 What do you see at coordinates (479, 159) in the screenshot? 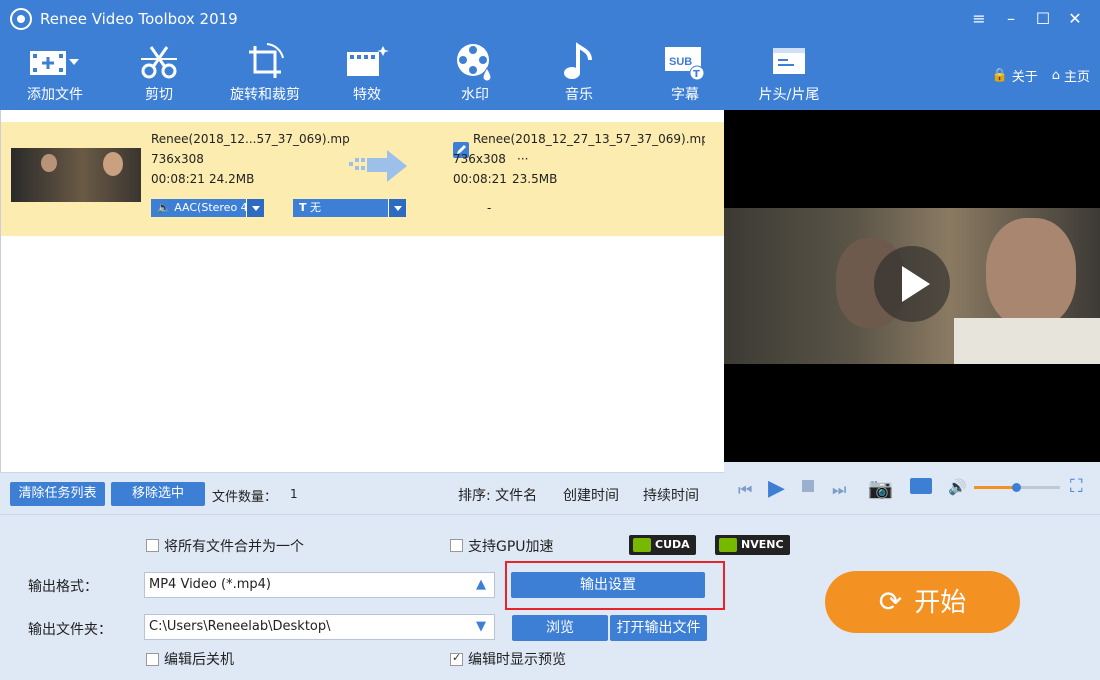
I see `output-resolution: 736x308` at bounding box center [479, 159].